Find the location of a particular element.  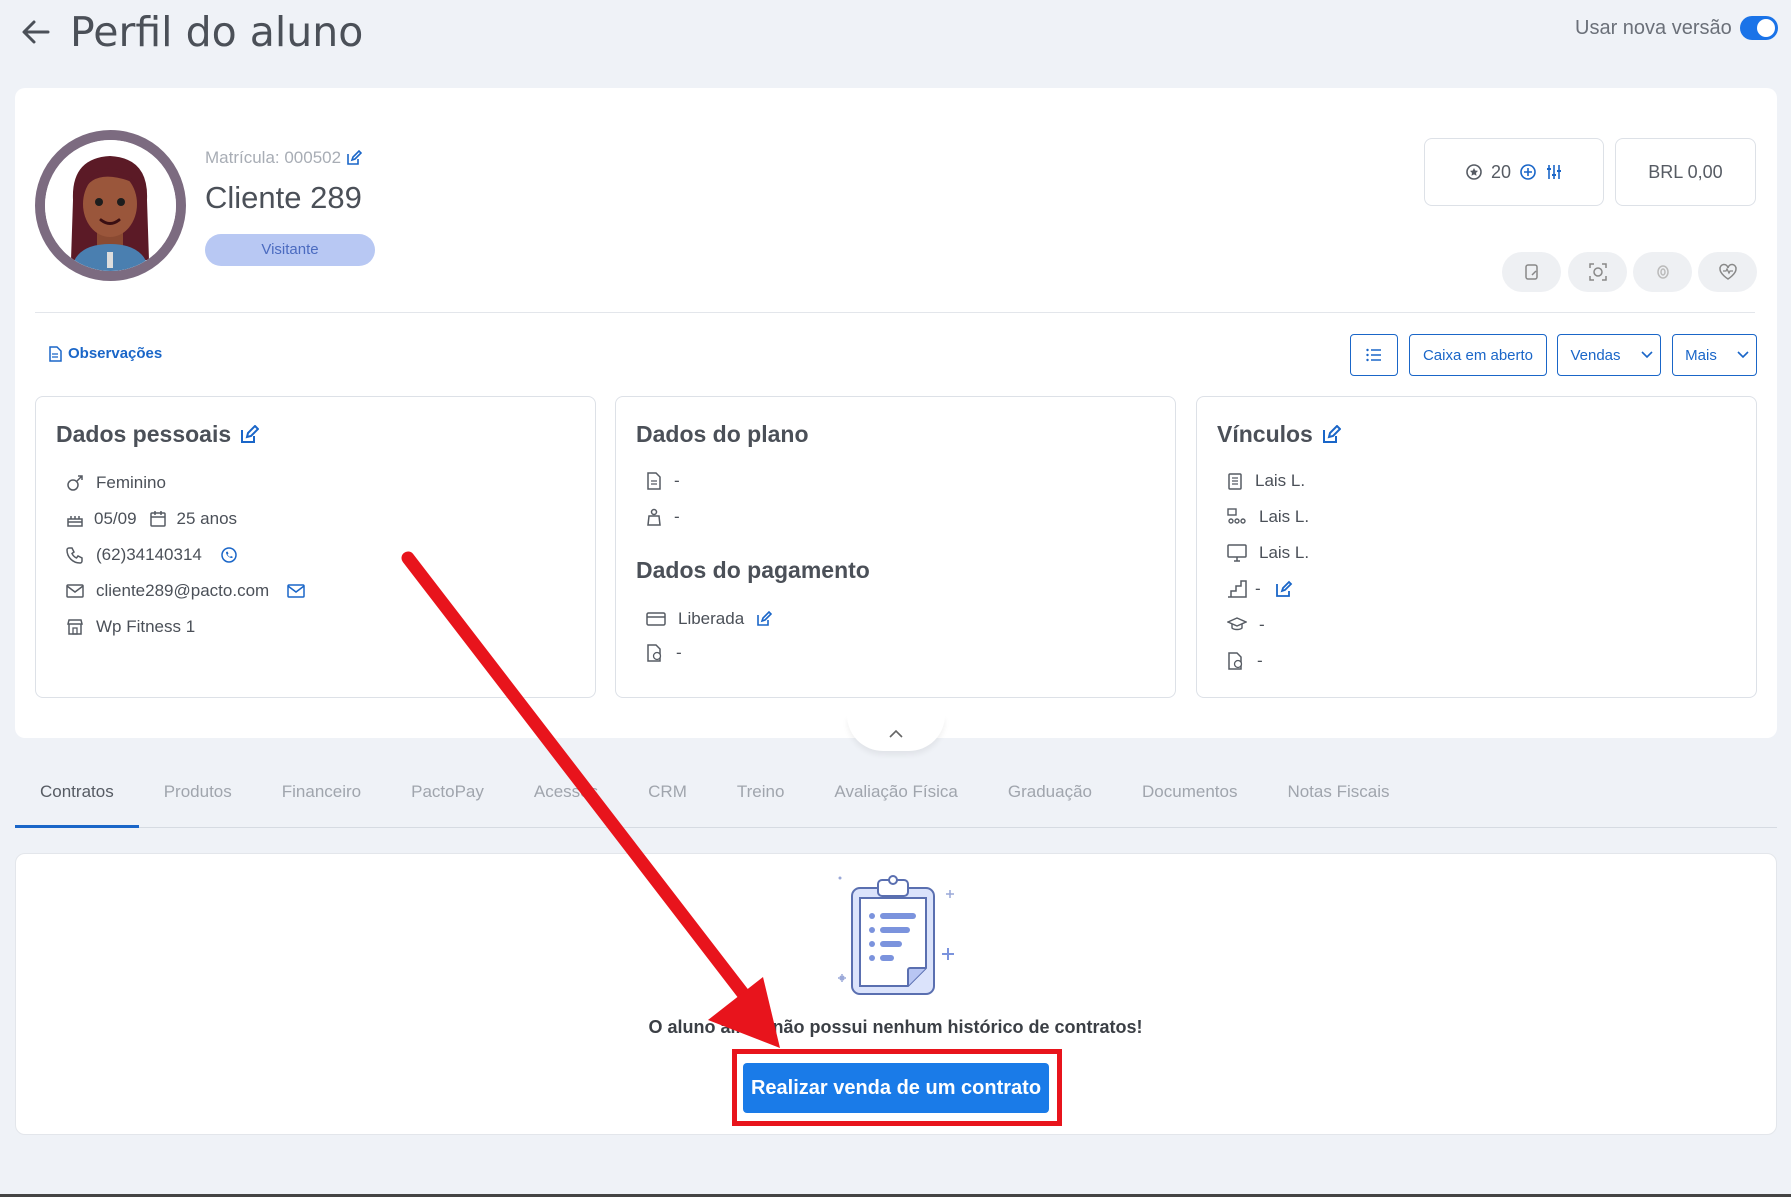

plan-data-title: Dados do plano is located at coordinates (722, 434).